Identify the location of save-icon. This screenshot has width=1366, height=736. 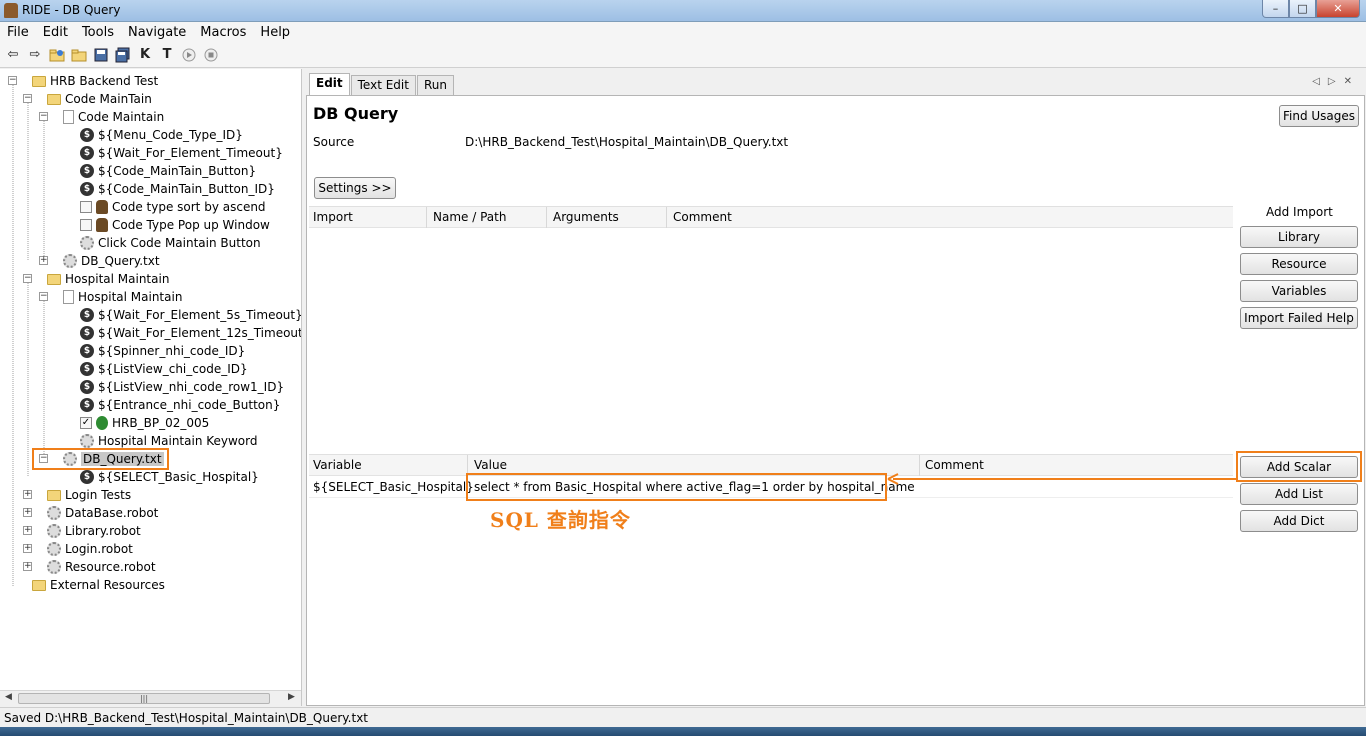
(101, 55).